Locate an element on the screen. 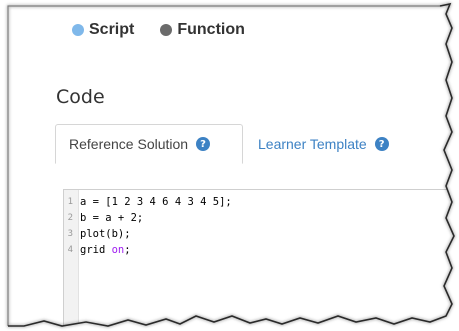  tab-reference-solution: Reference Solution ? is located at coordinates (149, 144).